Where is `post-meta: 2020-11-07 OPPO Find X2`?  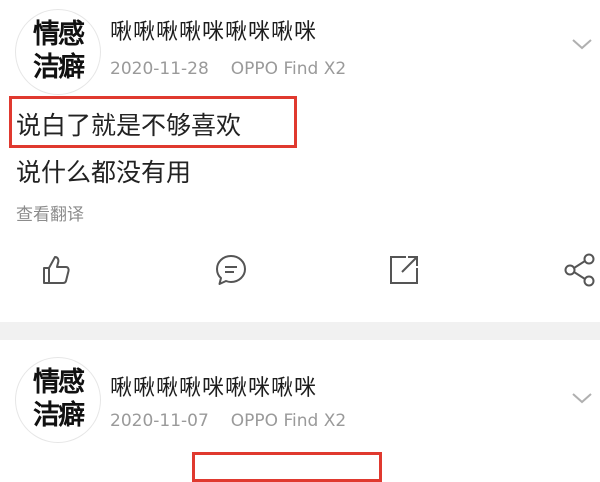 post-meta: 2020-11-07 OPPO Find X2 is located at coordinates (228, 421).